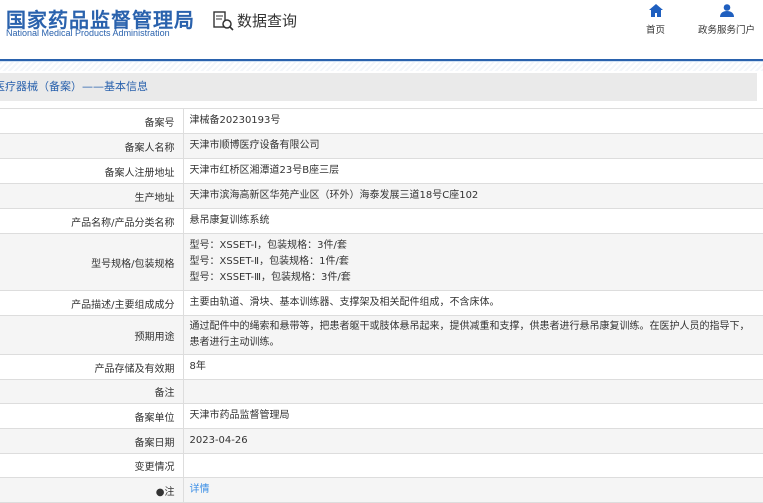 The height and width of the screenshot is (503, 763). What do you see at coordinates (655, 20) in the screenshot?
I see `nav-home: 首页` at bounding box center [655, 20].